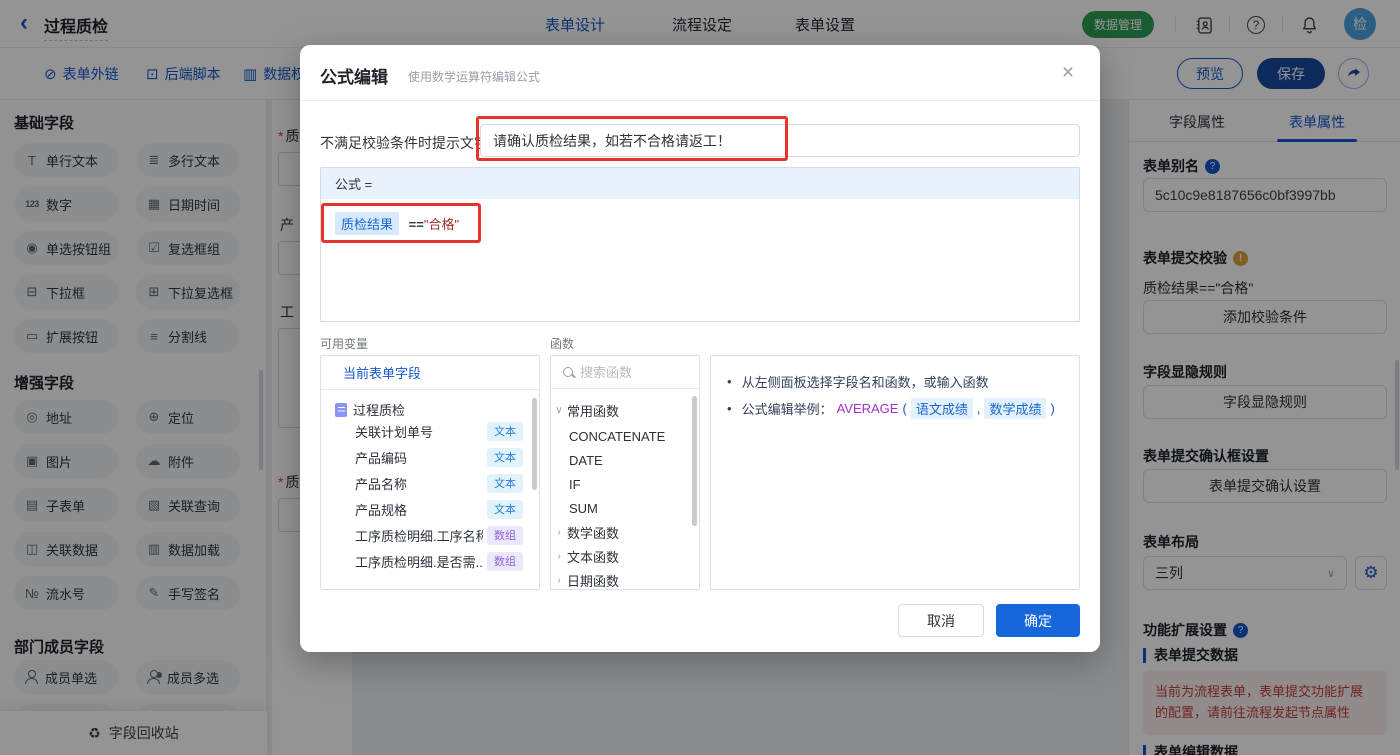 This screenshot has height=755, width=1400. What do you see at coordinates (344, 344) in the screenshot?
I see `variables-section-label: 可用变量` at bounding box center [344, 344].